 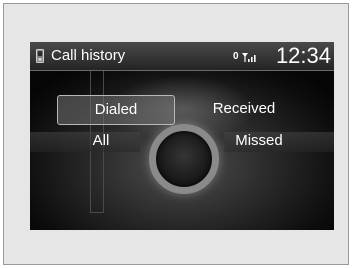 I want to click on screen-title: Call history, so click(x=88, y=55).